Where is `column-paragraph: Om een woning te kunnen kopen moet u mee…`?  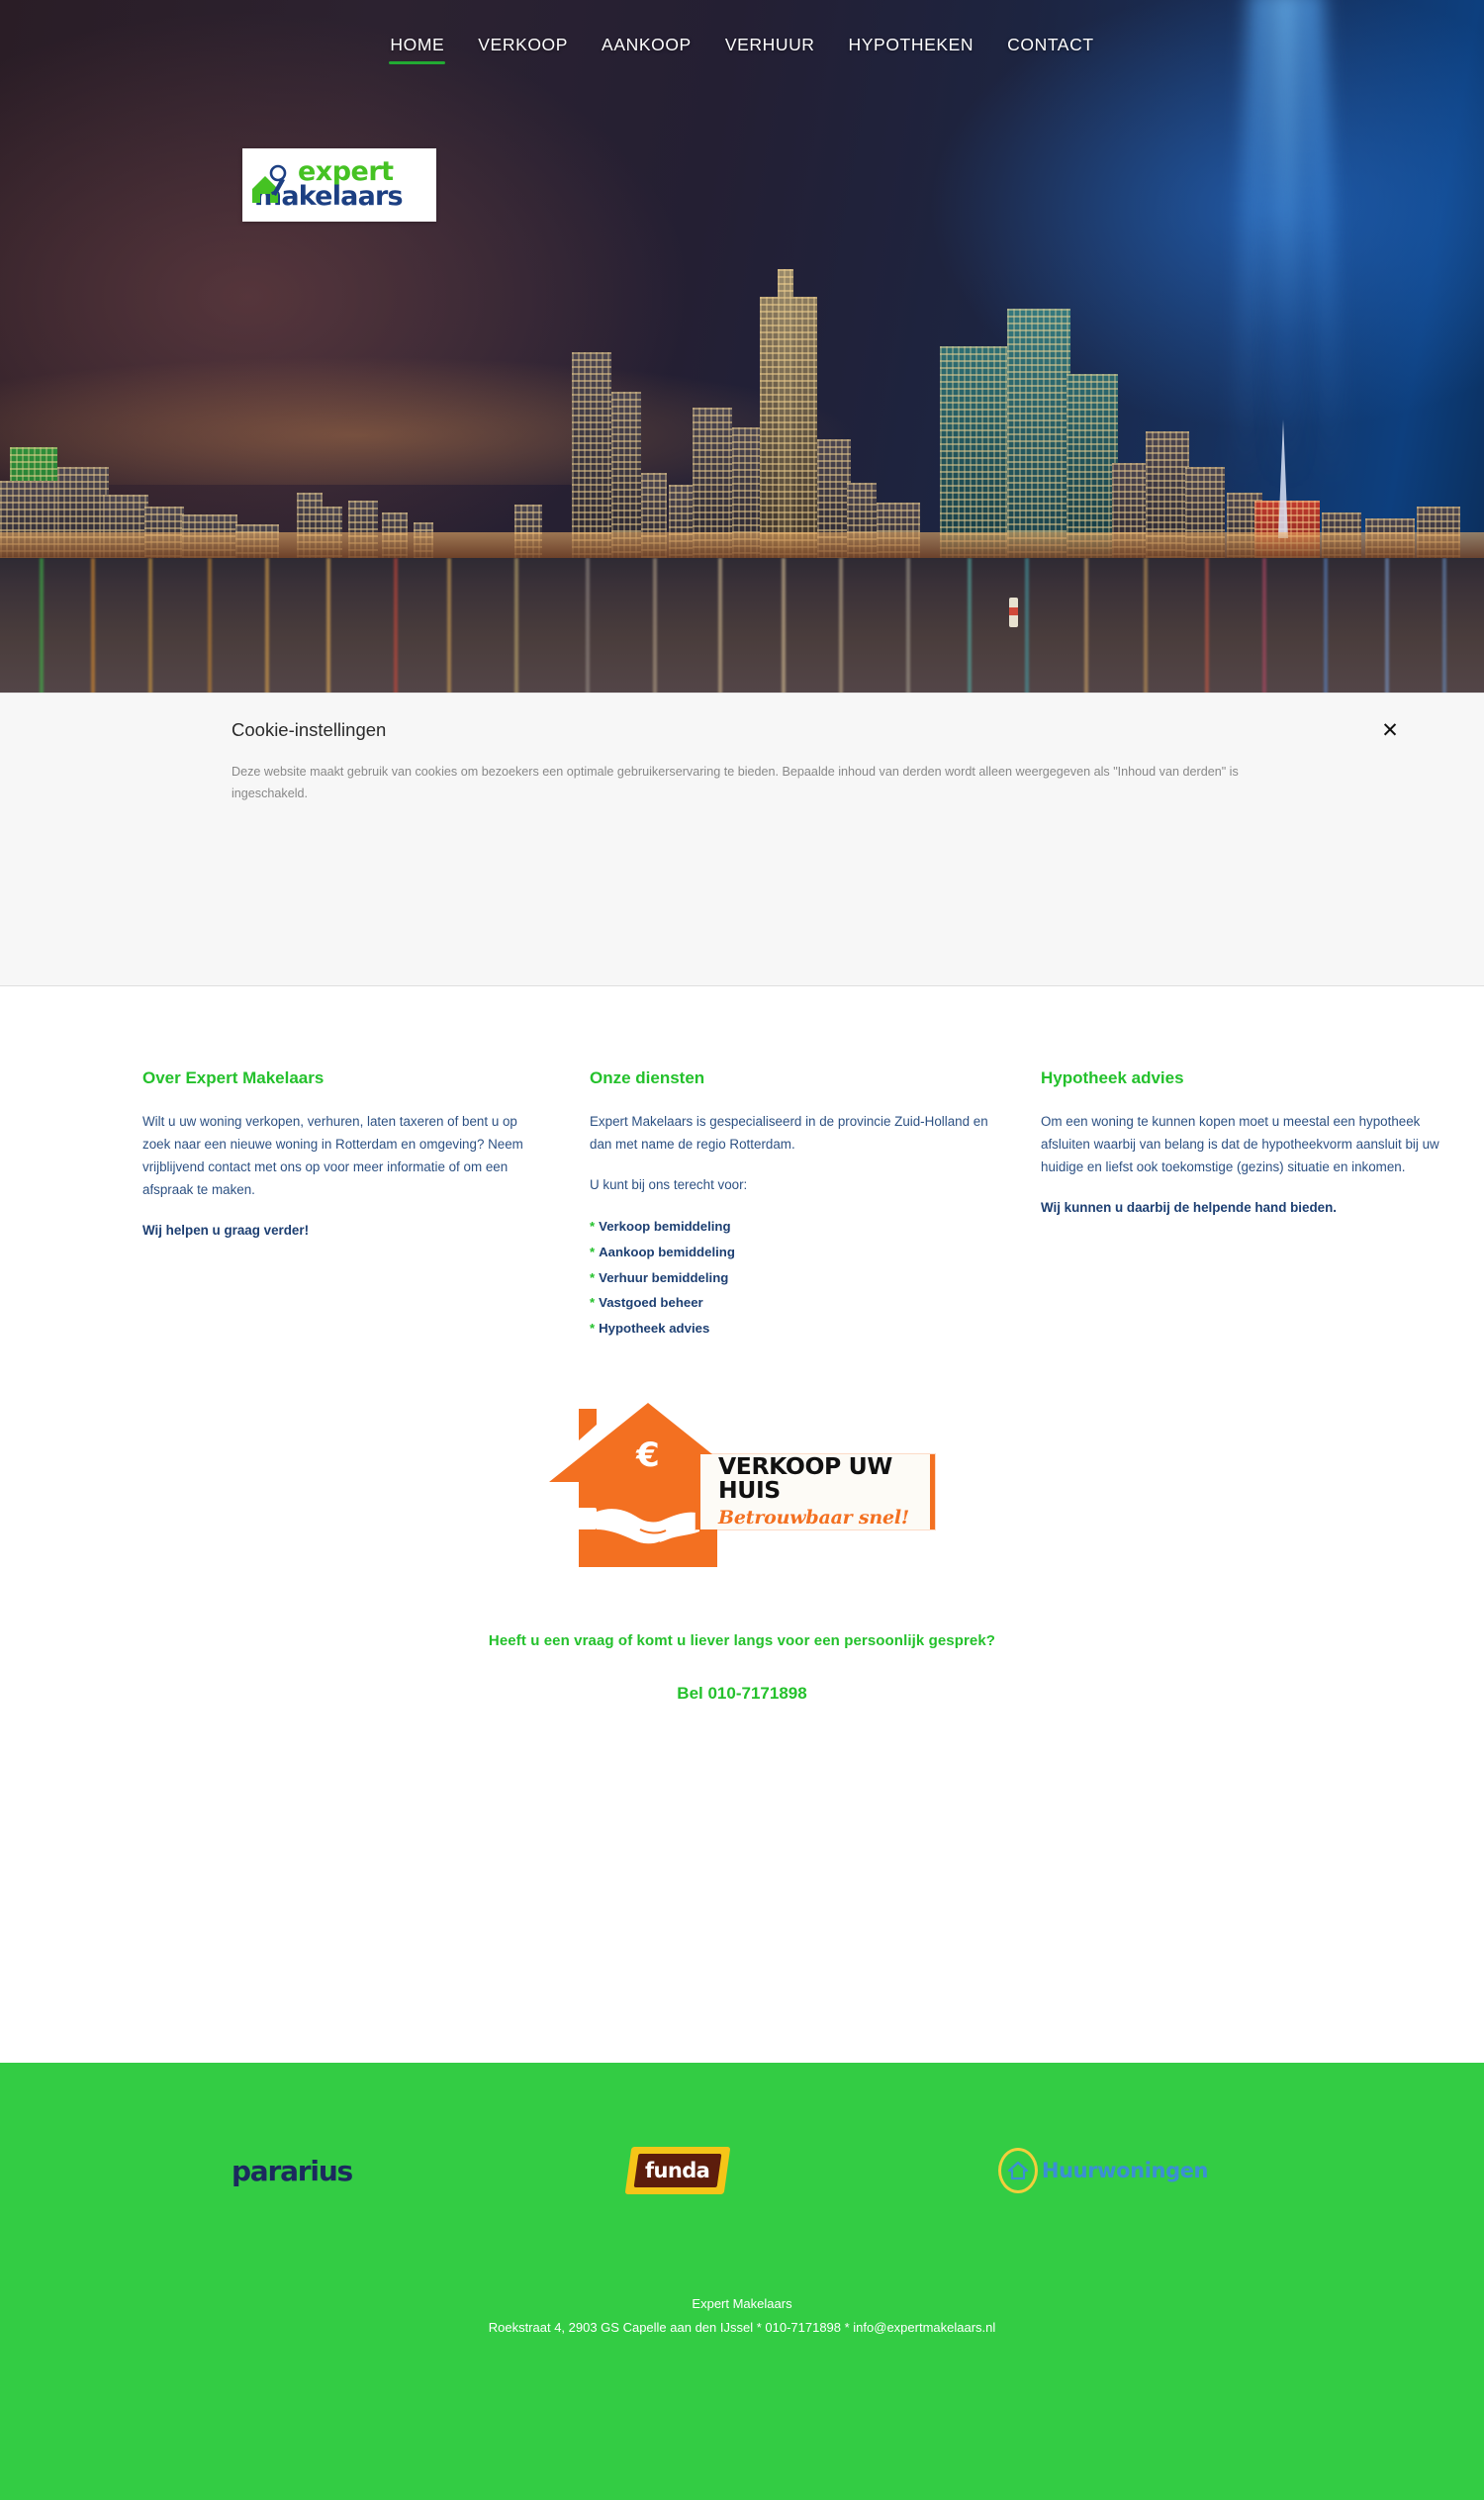 column-paragraph: Om een woning te kunnen kopen moet u mee… is located at coordinates (1240, 1144).